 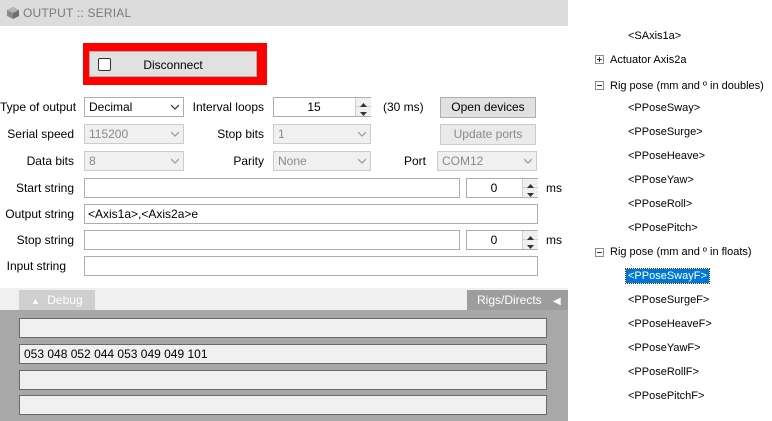 I want to click on tree-item: <SAxis1a>, so click(x=654, y=36).